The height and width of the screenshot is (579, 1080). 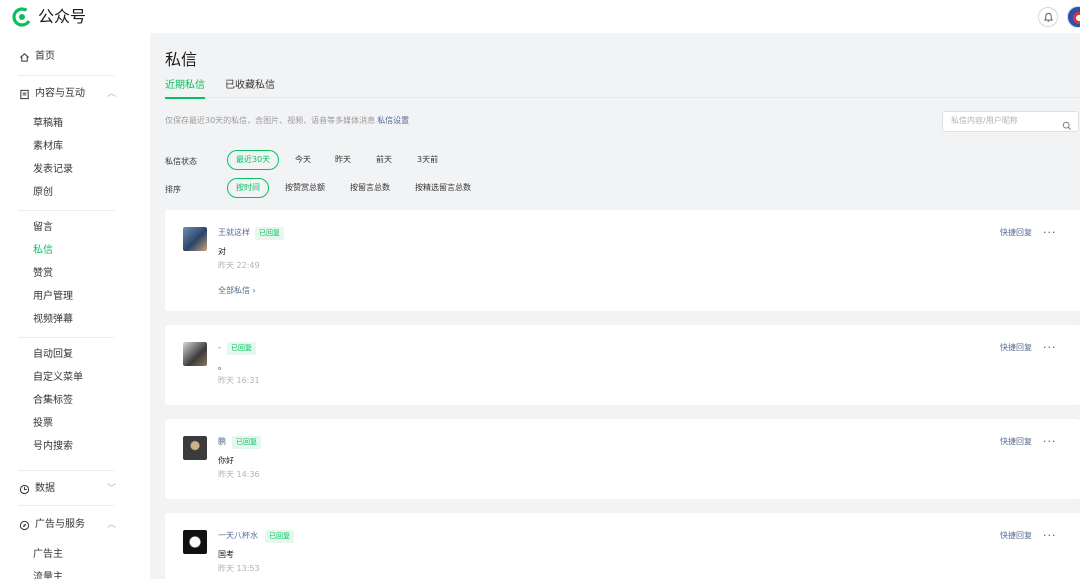 What do you see at coordinates (83, 378) in the screenshot?
I see `sidebar-item-custom-menu: 自定义菜单` at bounding box center [83, 378].